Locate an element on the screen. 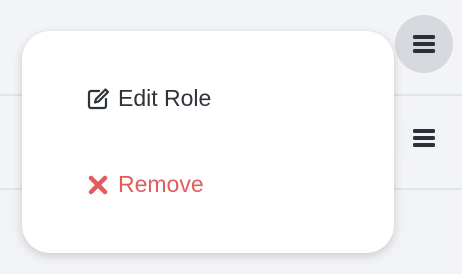 The height and width of the screenshot is (274, 462). edit-icon is located at coordinates (98, 99).